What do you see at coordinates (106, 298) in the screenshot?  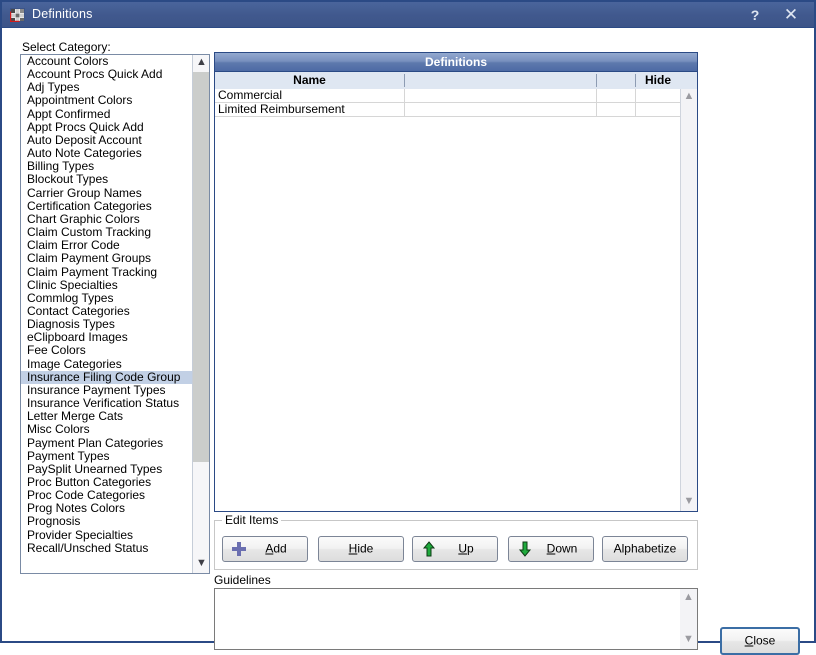 I see `category-list-item: Commlog Types` at bounding box center [106, 298].